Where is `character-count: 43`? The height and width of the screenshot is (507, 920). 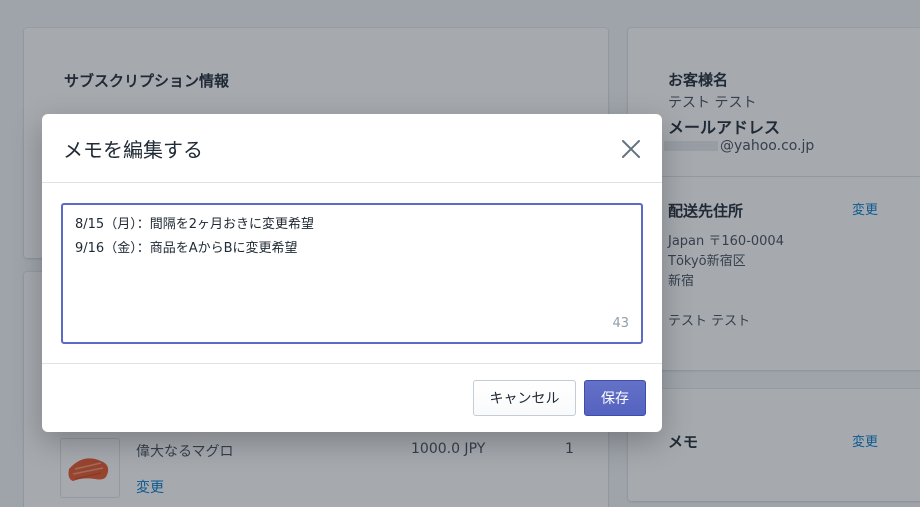
character-count: 43 is located at coordinates (620, 323).